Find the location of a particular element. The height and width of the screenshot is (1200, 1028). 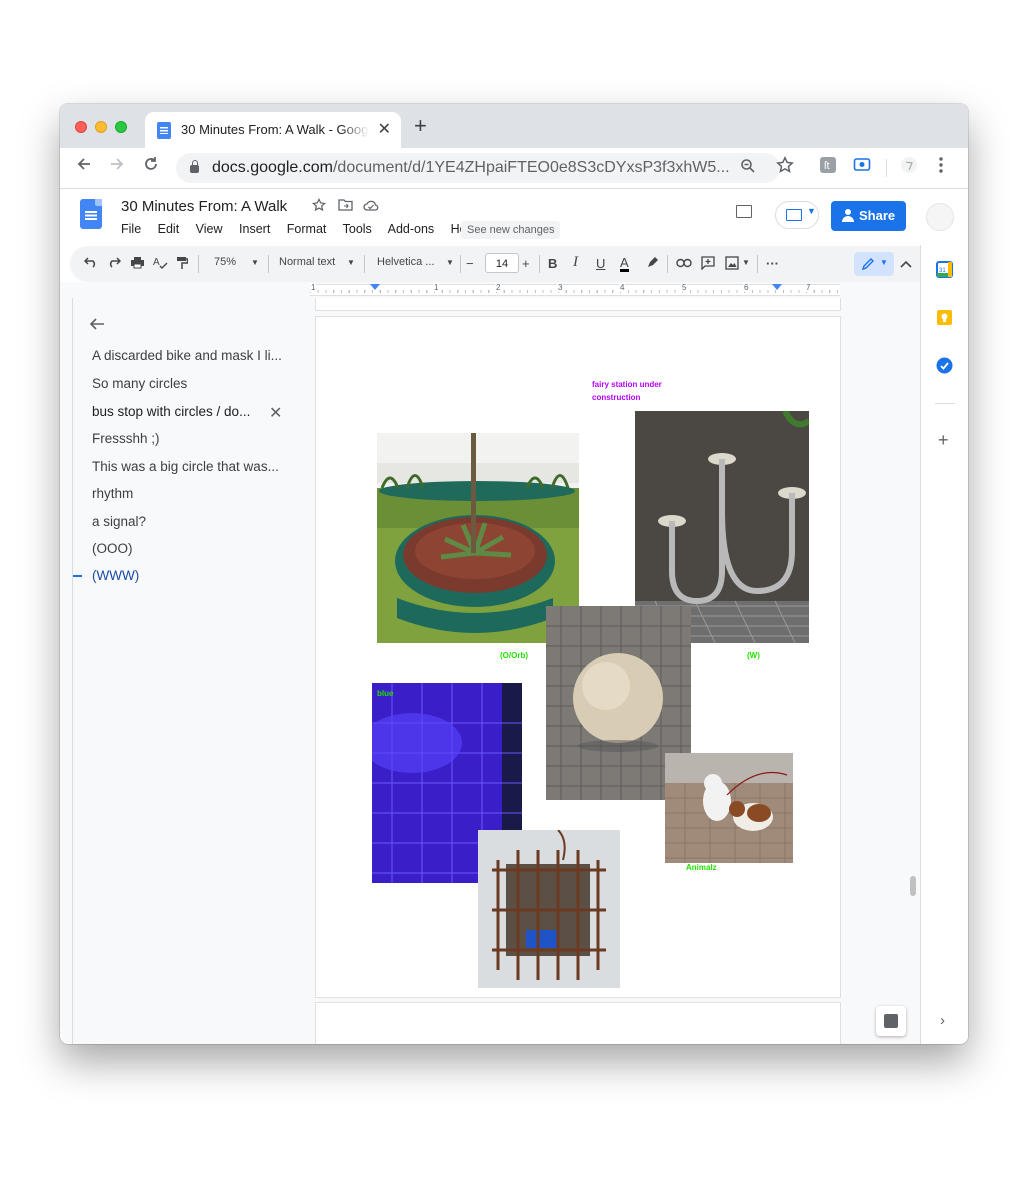

tab-close-icon: ✕ is located at coordinates (384, 129).